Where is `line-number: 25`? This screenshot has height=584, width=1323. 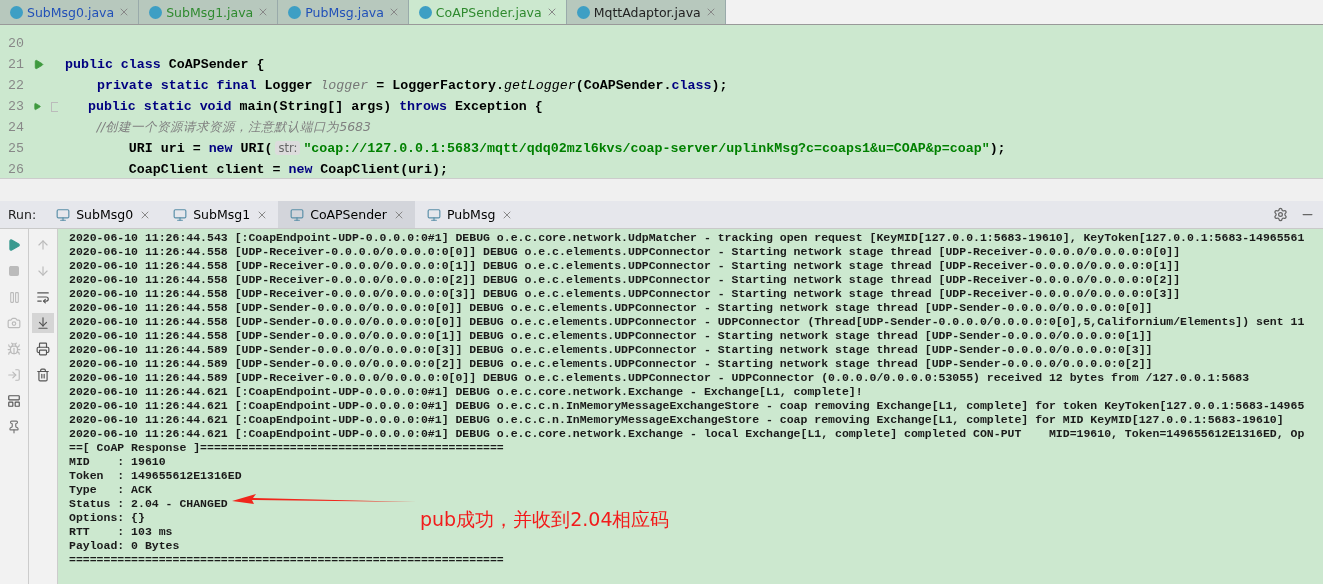
line-number: 25 is located at coordinates (15, 148).